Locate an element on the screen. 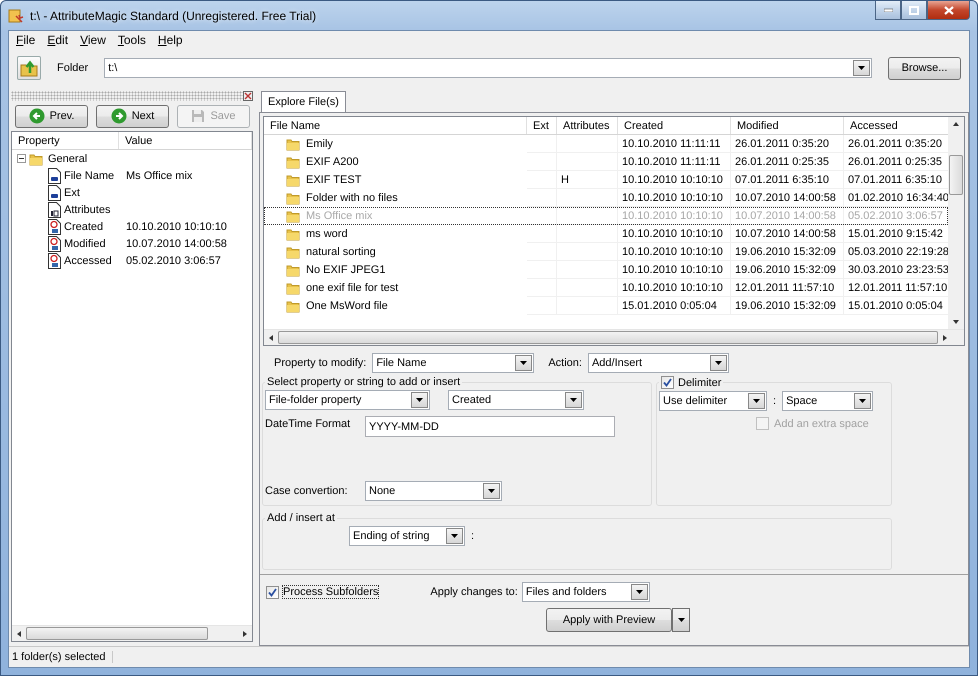  checkbox-label: Add an extra space is located at coordinates (821, 424).